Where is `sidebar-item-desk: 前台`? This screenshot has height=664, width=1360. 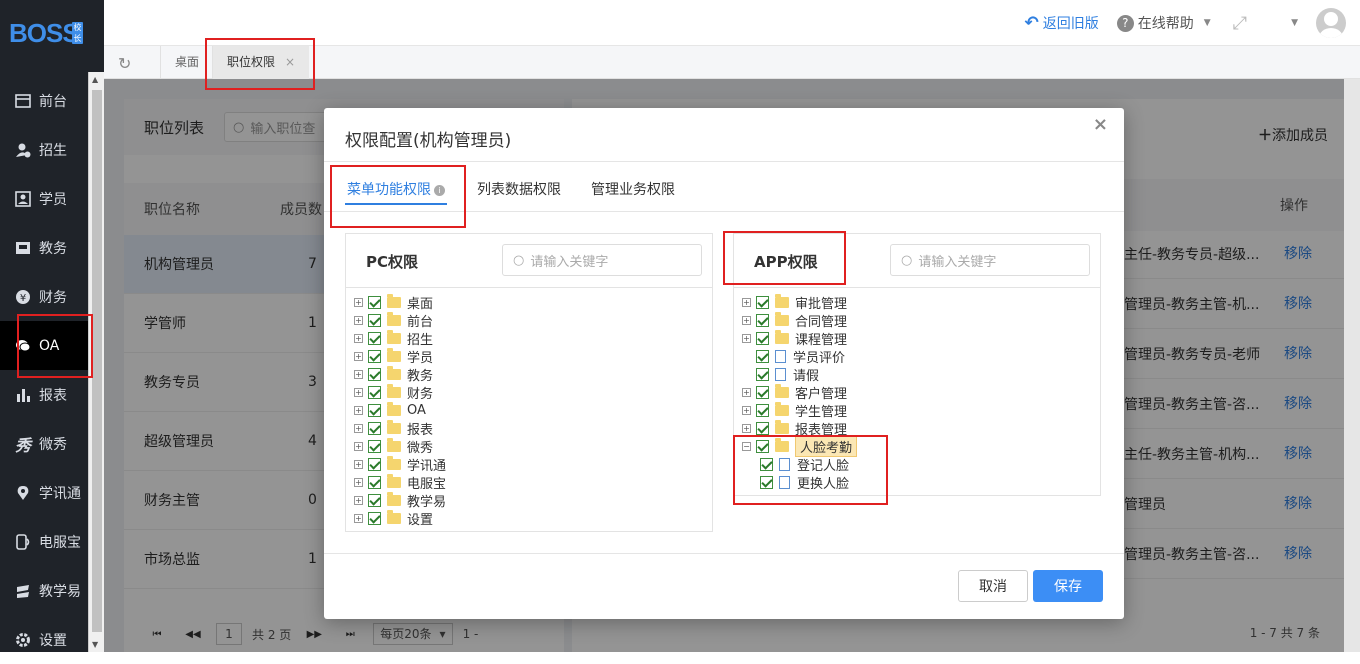 sidebar-item-desk: 前台 is located at coordinates (44, 100).